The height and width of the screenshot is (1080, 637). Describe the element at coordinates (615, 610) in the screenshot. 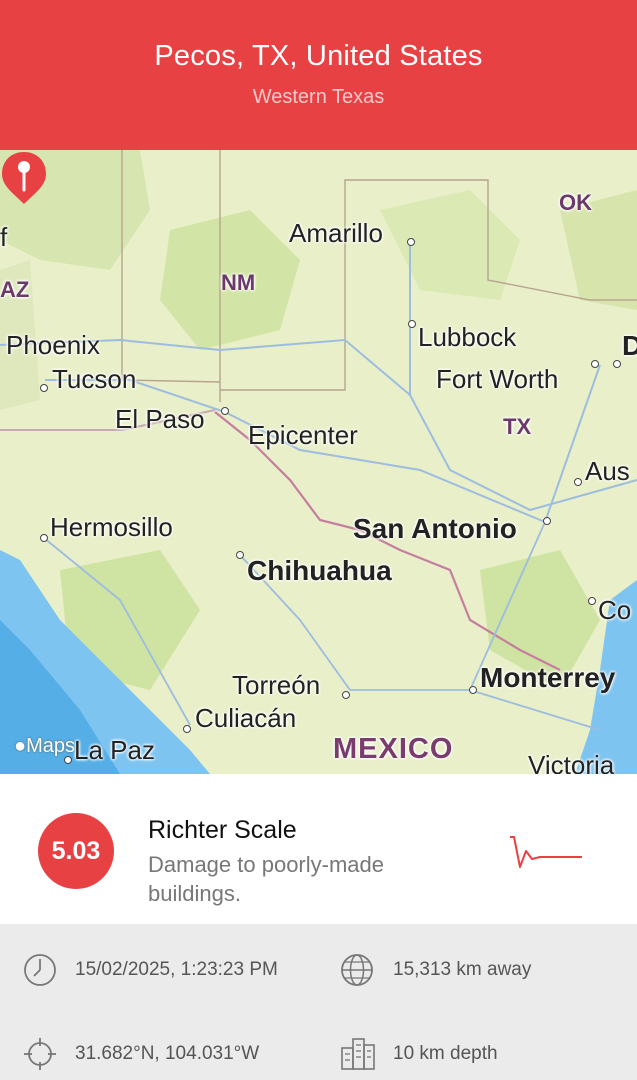

I see `map-label-co: Co` at that location.